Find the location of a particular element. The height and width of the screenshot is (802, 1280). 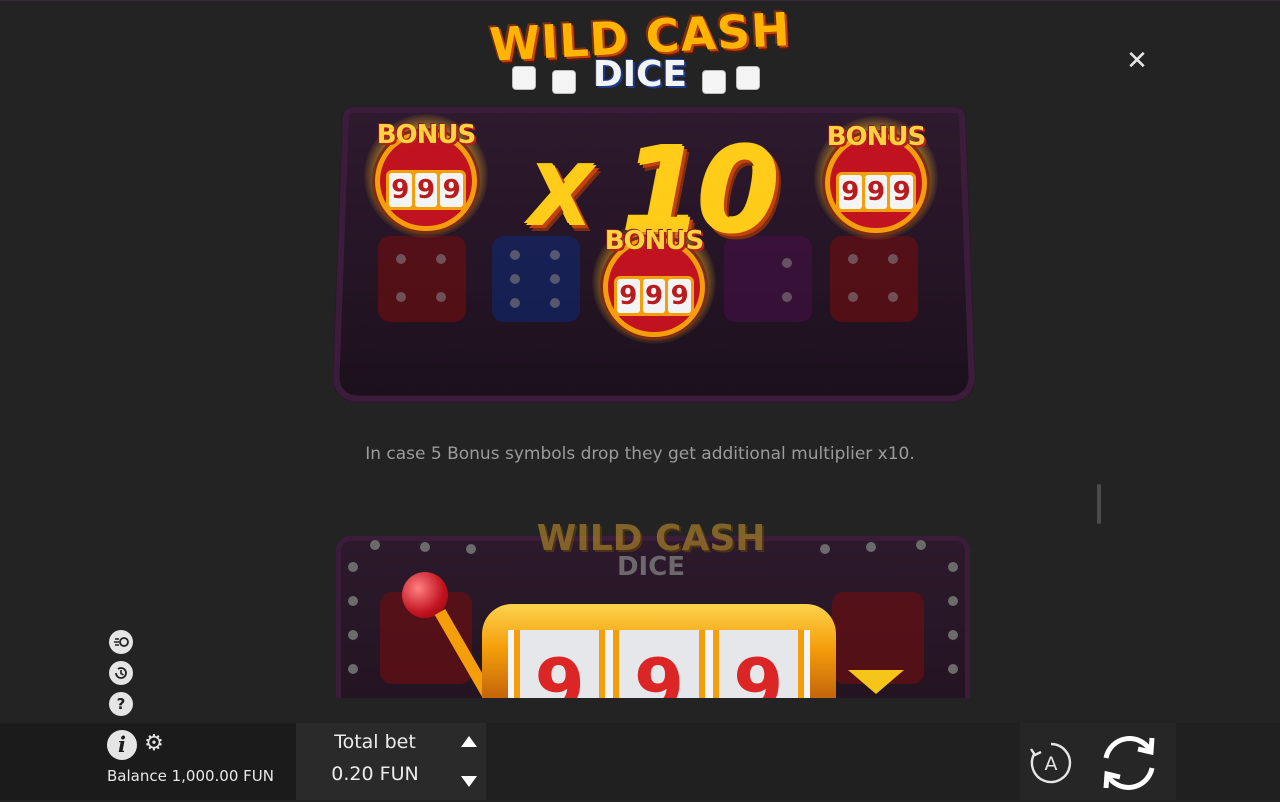

bet-increase-button is located at coordinates (469, 741).